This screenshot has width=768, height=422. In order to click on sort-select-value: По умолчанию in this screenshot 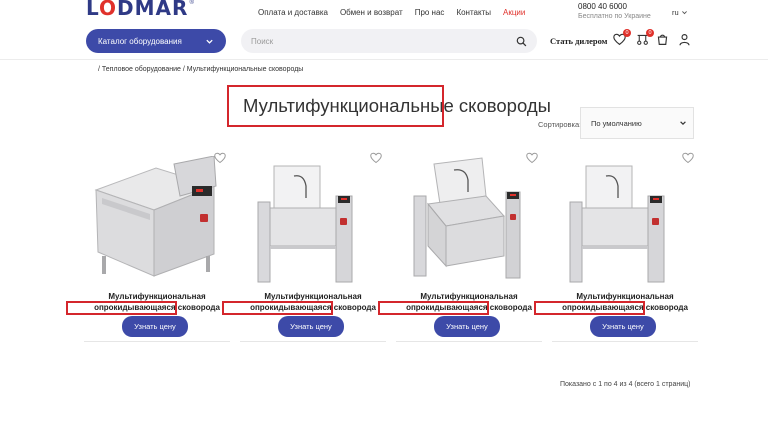, I will do `click(616, 123)`.